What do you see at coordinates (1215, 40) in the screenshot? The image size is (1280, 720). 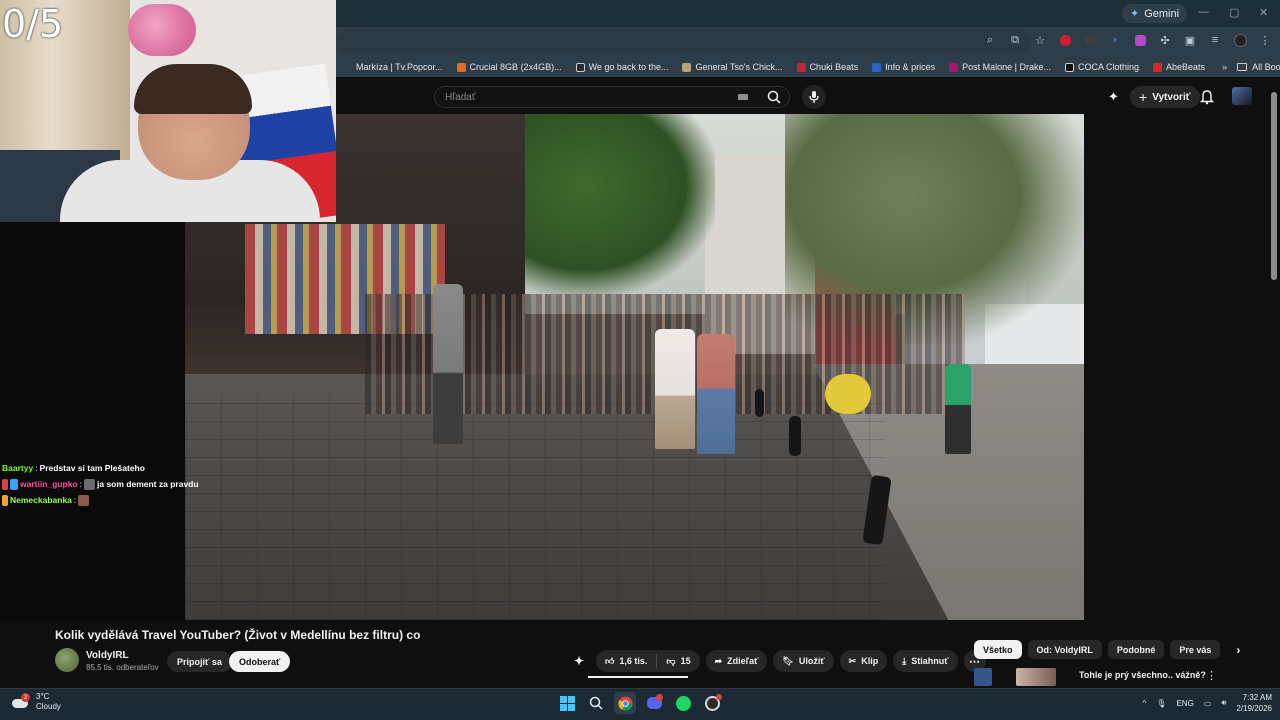 I see `reading-list-icon: ≡` at bounding box center [1215, 40].